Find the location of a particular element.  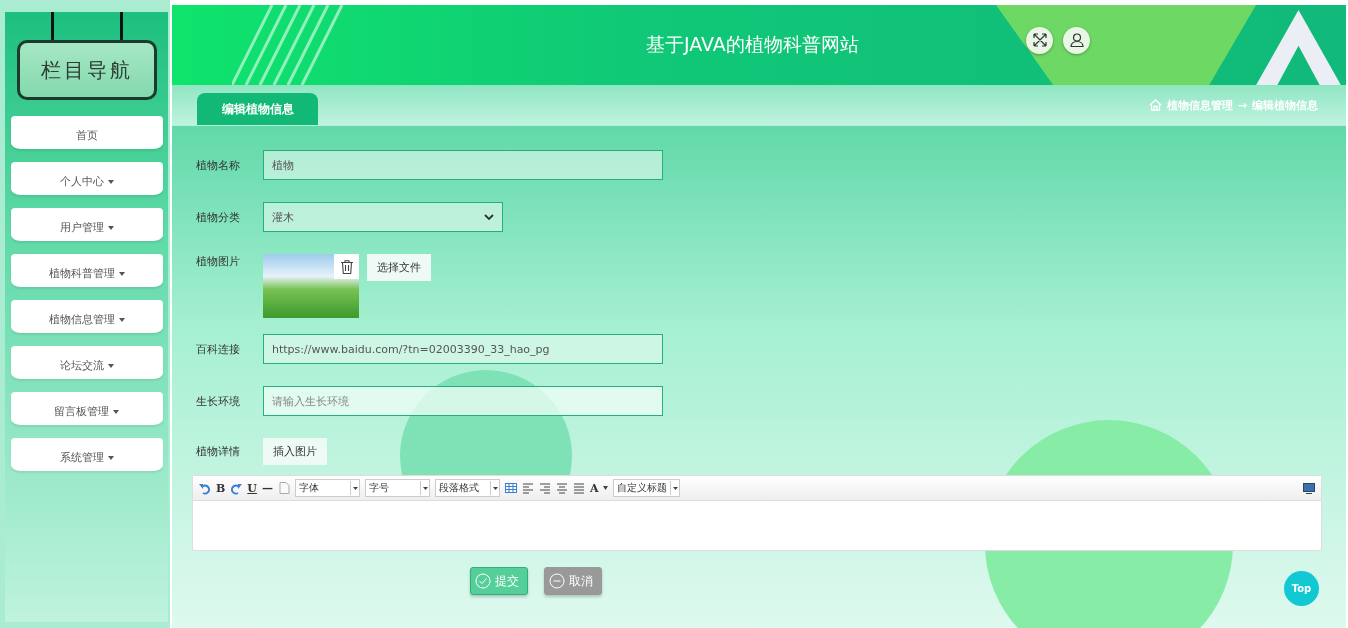

select-value: 字体 is located at coordinates (309, 488).